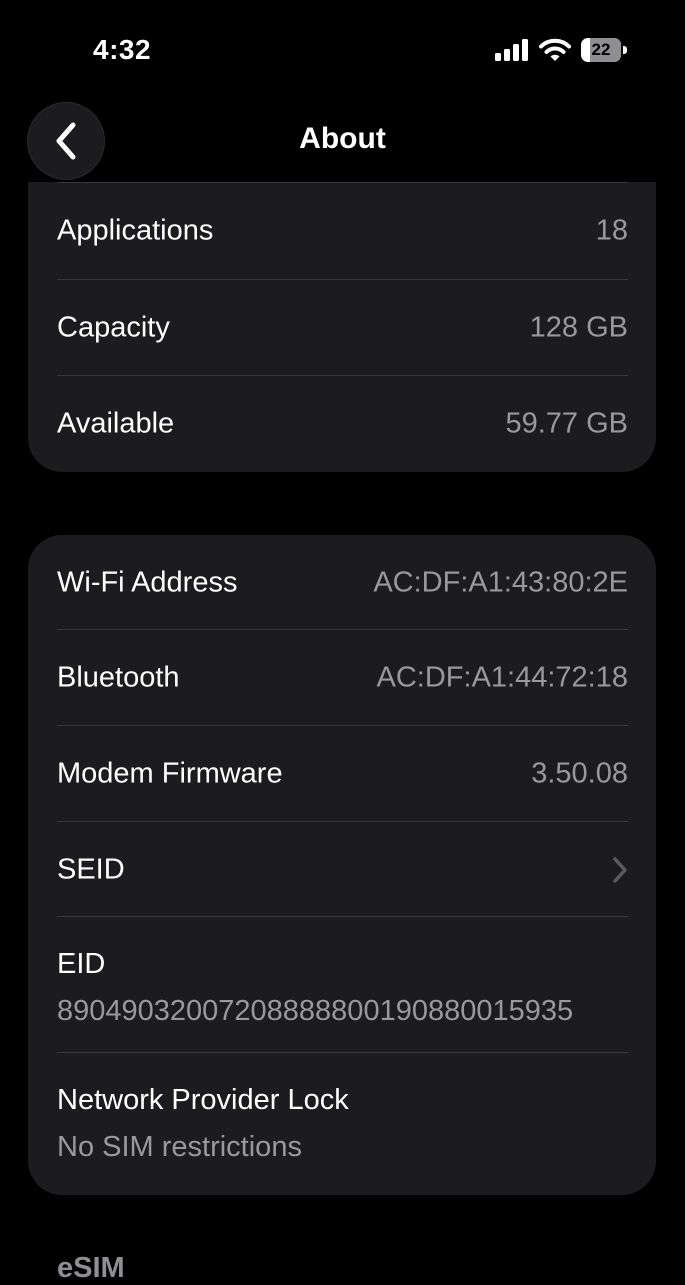 The height and width of the screenshot is (1285, 685). Describe the element at coordinates (342, 231) in the screenshot. I see `applications-row: Applications 18` at that location.